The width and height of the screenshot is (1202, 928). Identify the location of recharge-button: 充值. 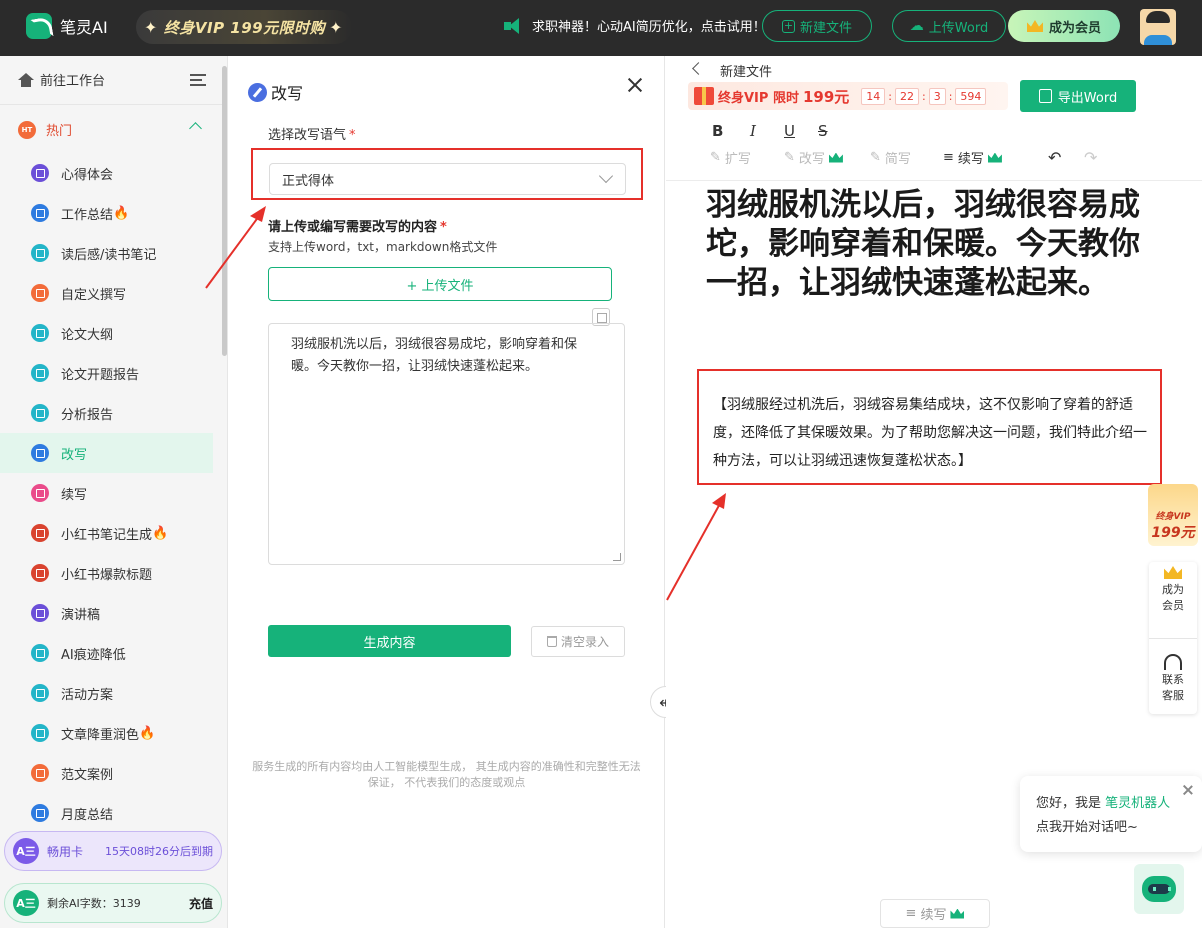
(201, 903).